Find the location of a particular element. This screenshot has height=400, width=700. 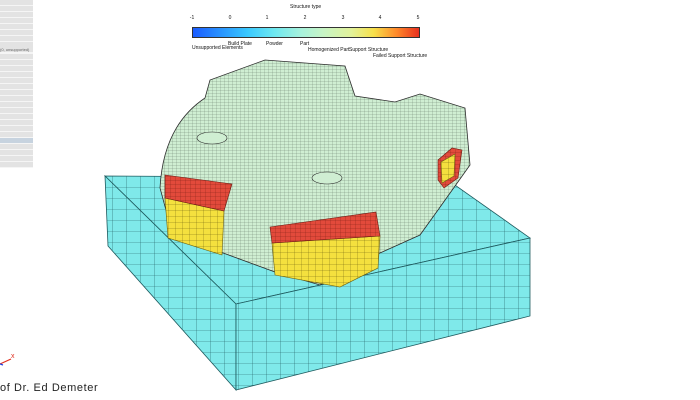

legend-tick: 0 is located at coordinates (230, 18).